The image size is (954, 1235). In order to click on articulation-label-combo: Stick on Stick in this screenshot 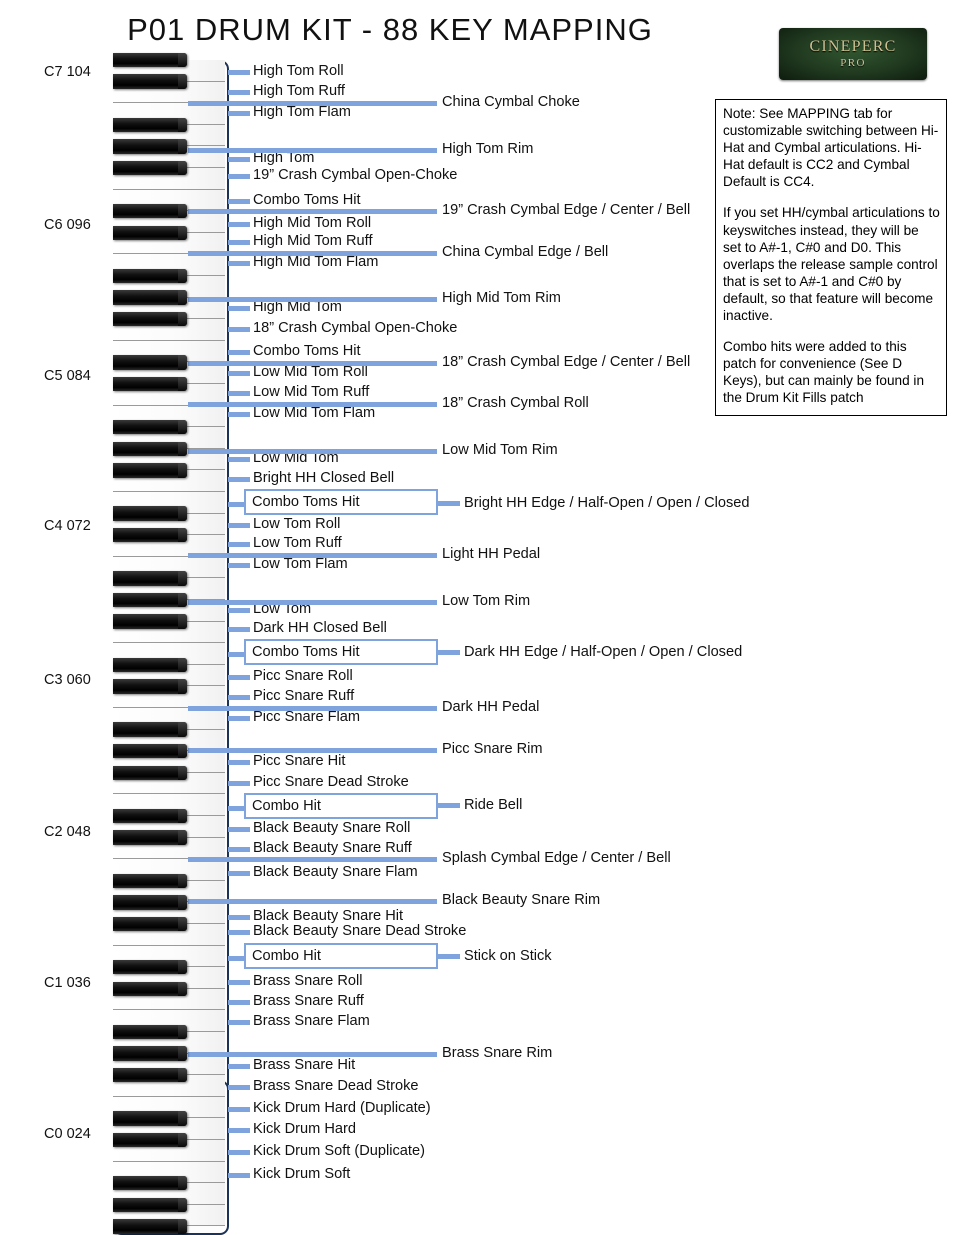, I will do `click(508, 956)`.